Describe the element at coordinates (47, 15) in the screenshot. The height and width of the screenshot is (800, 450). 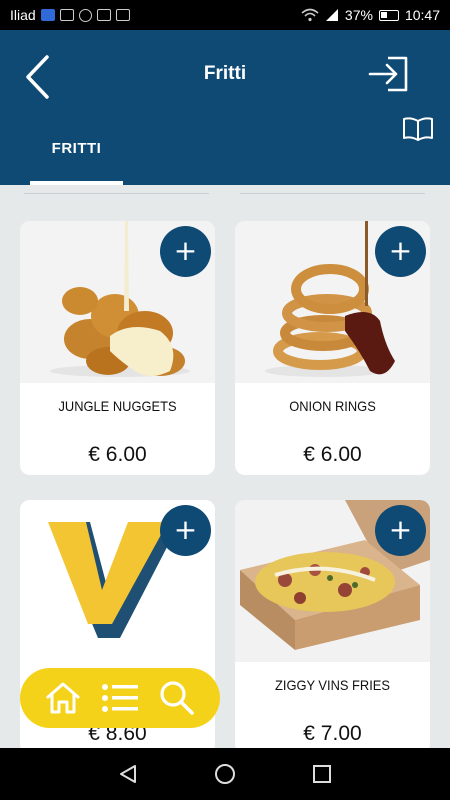
I see `shield-icon` at that location.